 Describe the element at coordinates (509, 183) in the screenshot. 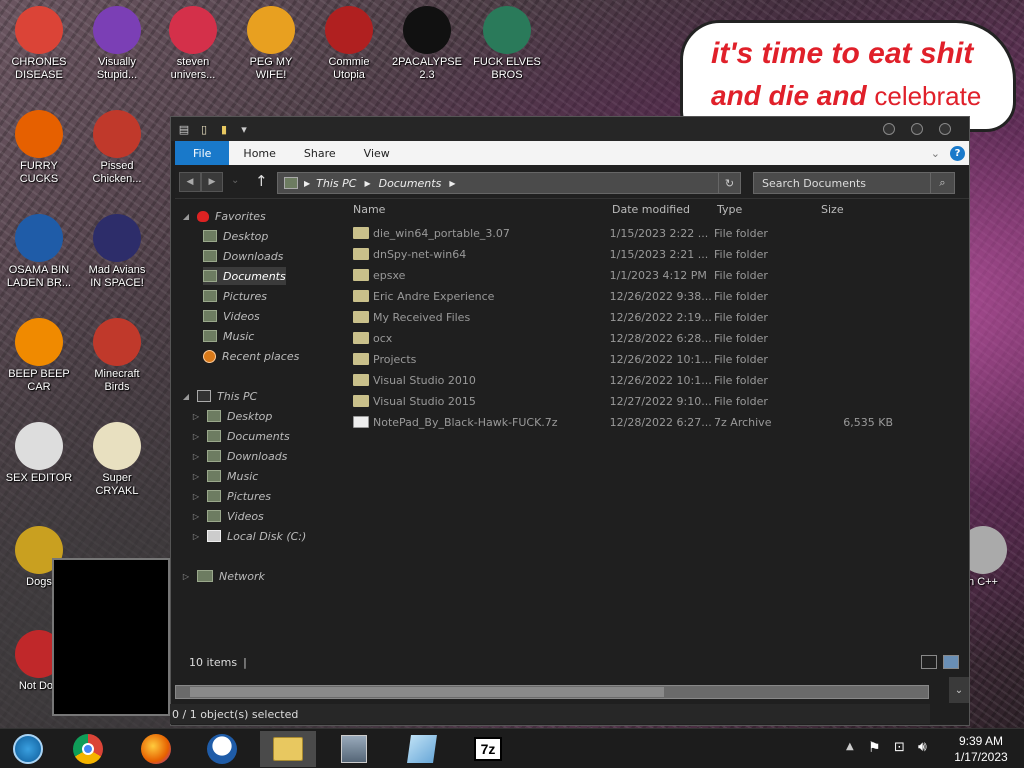

I see `address-path: ▶ This PC ▶ Documents ▶ ↻` at that location.